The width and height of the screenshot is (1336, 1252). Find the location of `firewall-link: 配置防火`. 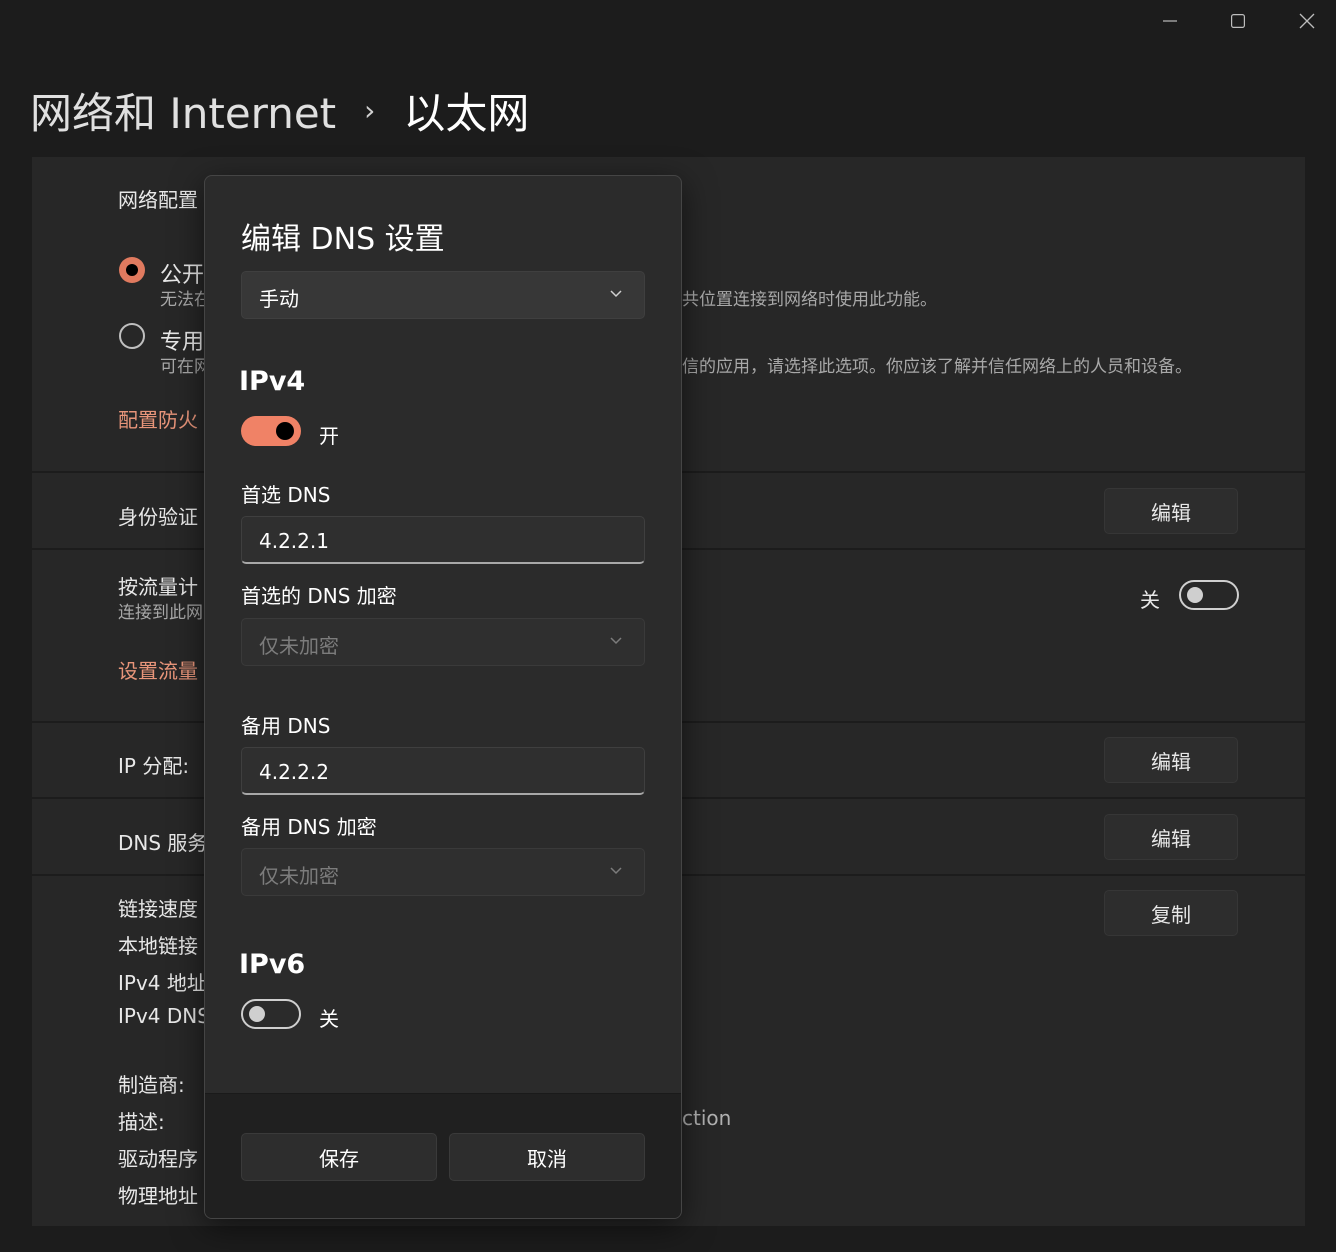

firewall-link: 配置防火 is located at coordinates (158, 418).